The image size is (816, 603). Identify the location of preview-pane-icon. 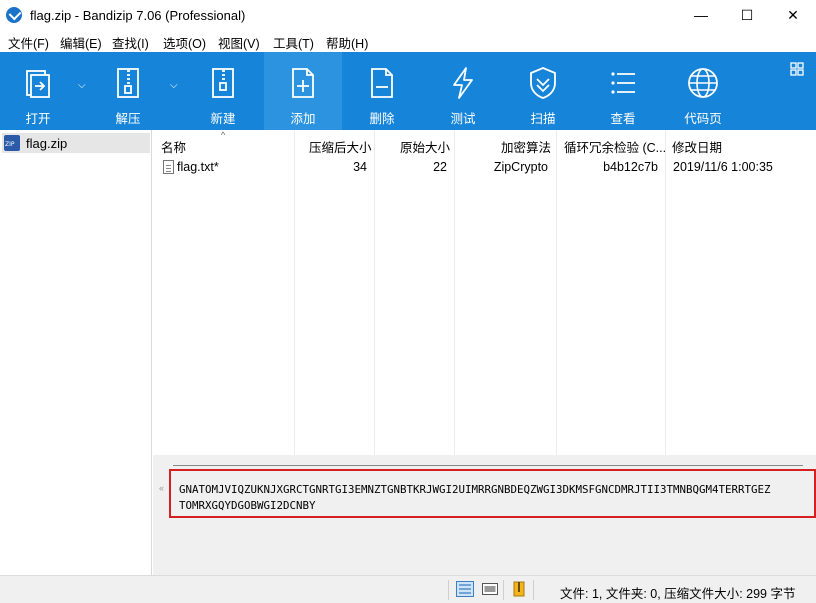
(490, 589).